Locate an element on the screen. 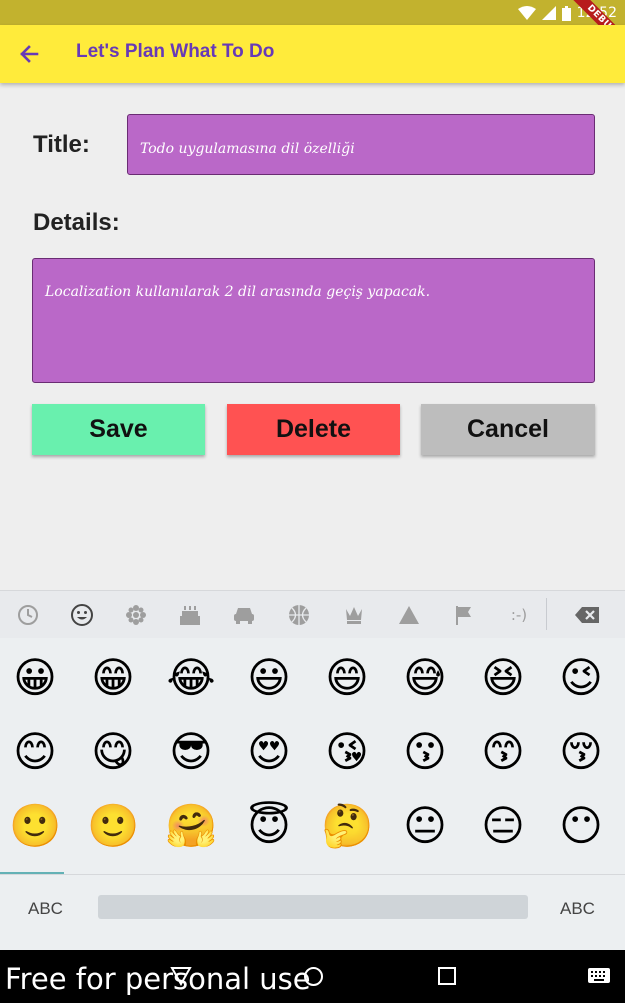 This screenshot has height=1003, width=625. symbols-icon is located at coordinates (409, 615).